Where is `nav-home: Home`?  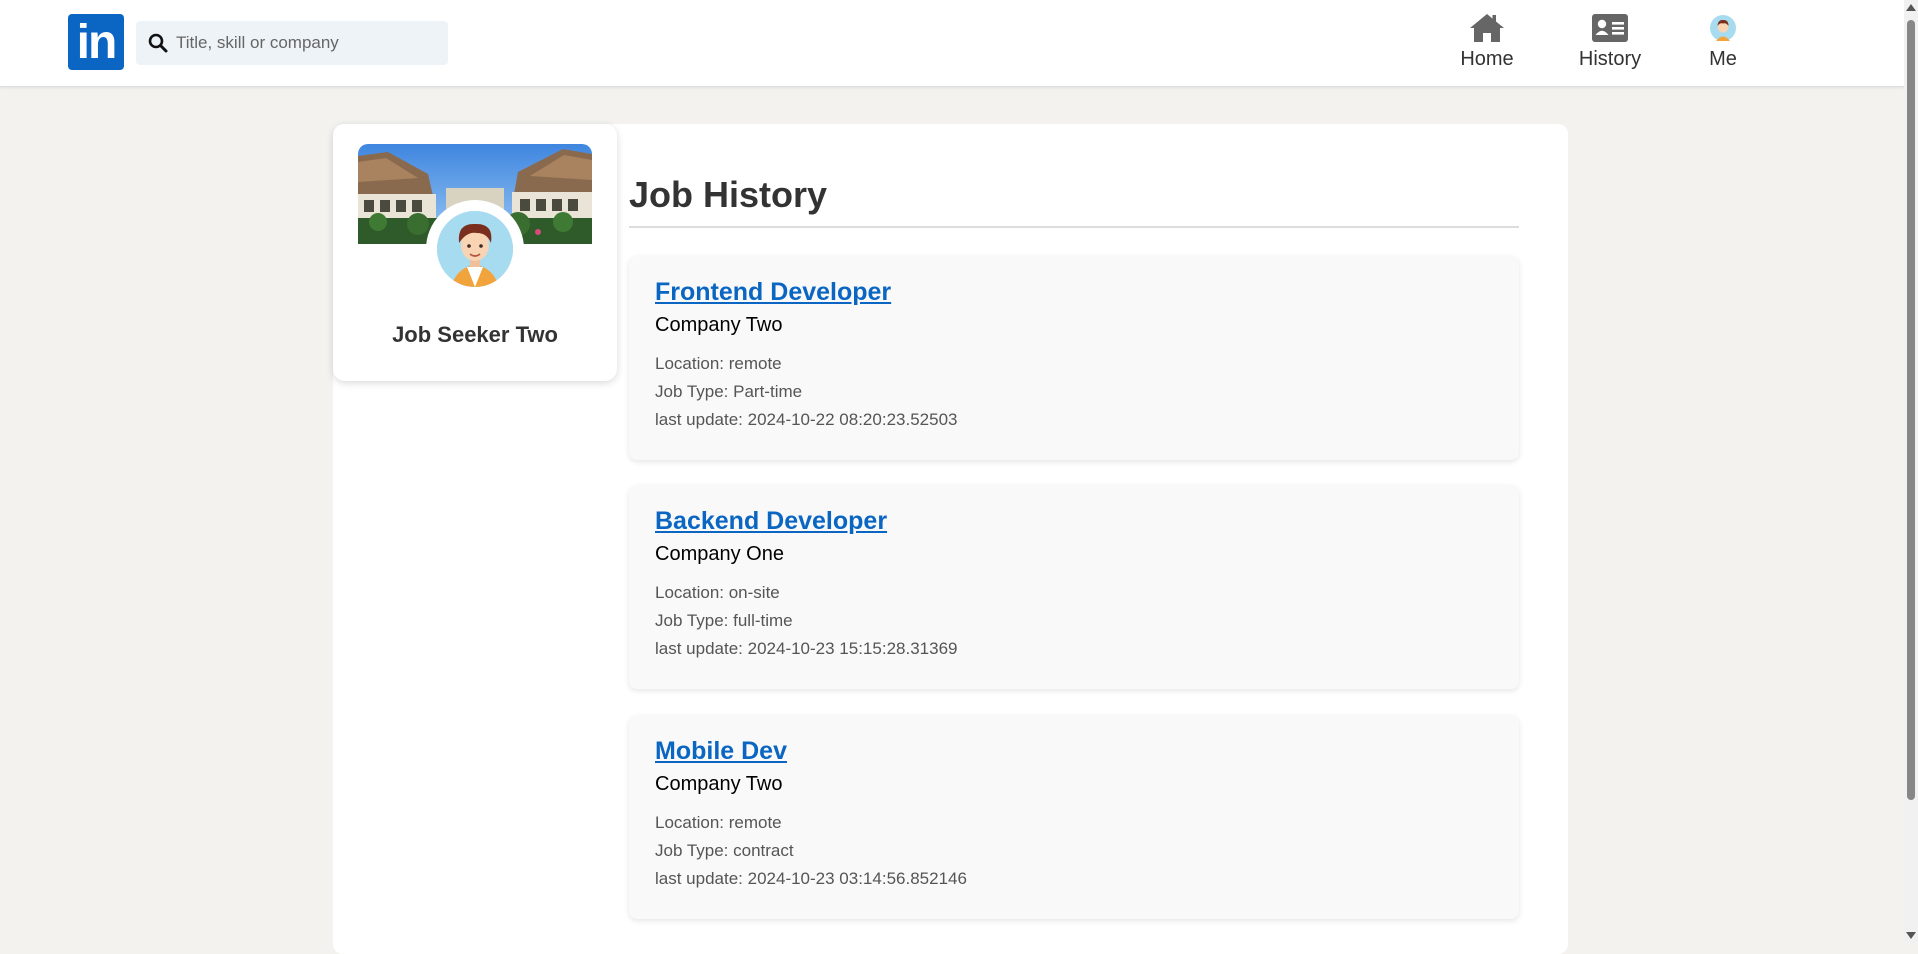 nav-home: Home is located at coordinates (1487, 44).